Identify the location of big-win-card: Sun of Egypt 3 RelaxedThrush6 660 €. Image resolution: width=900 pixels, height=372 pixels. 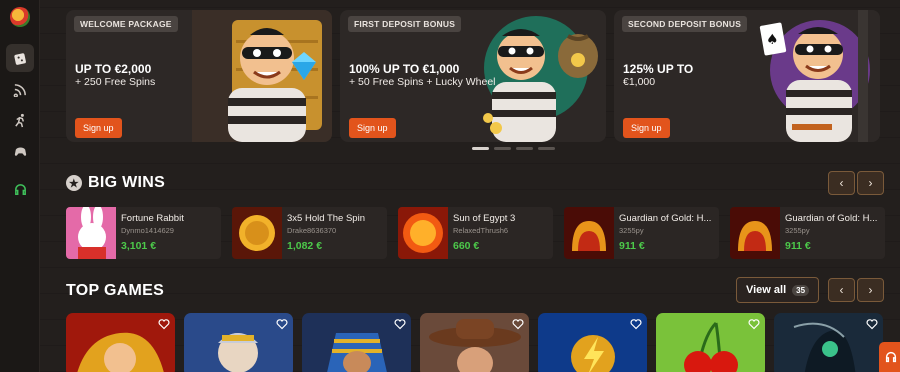
(475, 233).